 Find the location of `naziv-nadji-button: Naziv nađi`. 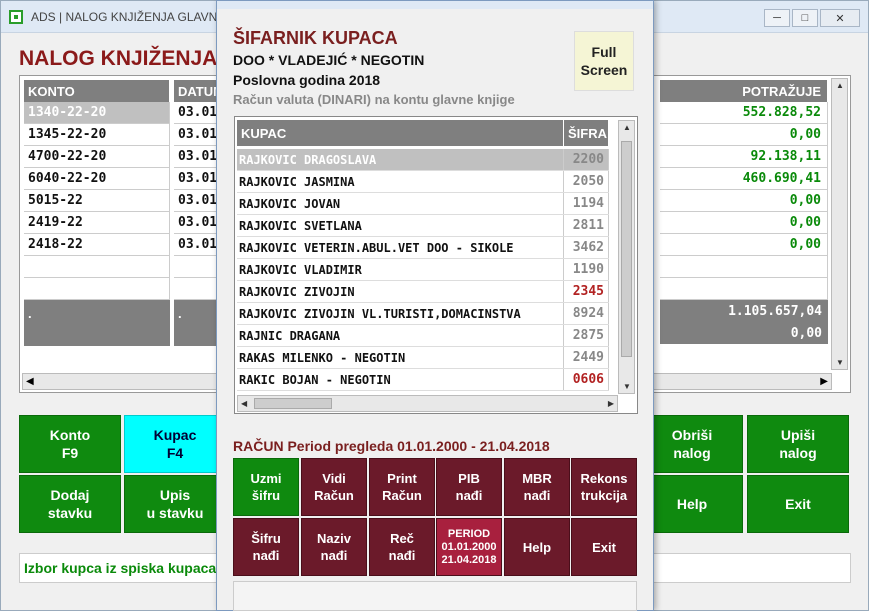

naziv-nadji-button: Naziv nađi is located at coordinates (334, 547).